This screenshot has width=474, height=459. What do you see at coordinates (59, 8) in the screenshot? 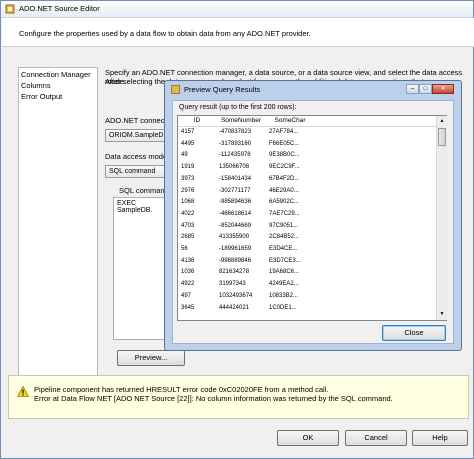
I see `window-title: ADO.NET Source Editor` at bounding box center [59, 8].